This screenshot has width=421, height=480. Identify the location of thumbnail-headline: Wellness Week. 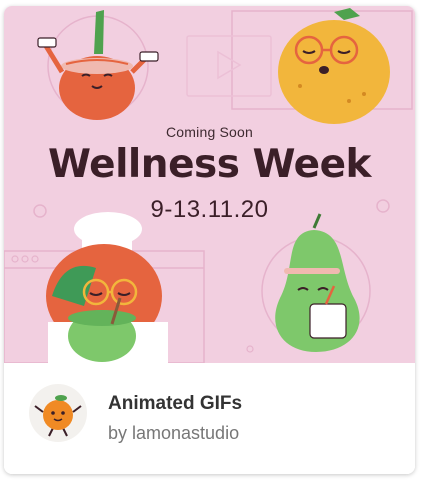
(209, 164).